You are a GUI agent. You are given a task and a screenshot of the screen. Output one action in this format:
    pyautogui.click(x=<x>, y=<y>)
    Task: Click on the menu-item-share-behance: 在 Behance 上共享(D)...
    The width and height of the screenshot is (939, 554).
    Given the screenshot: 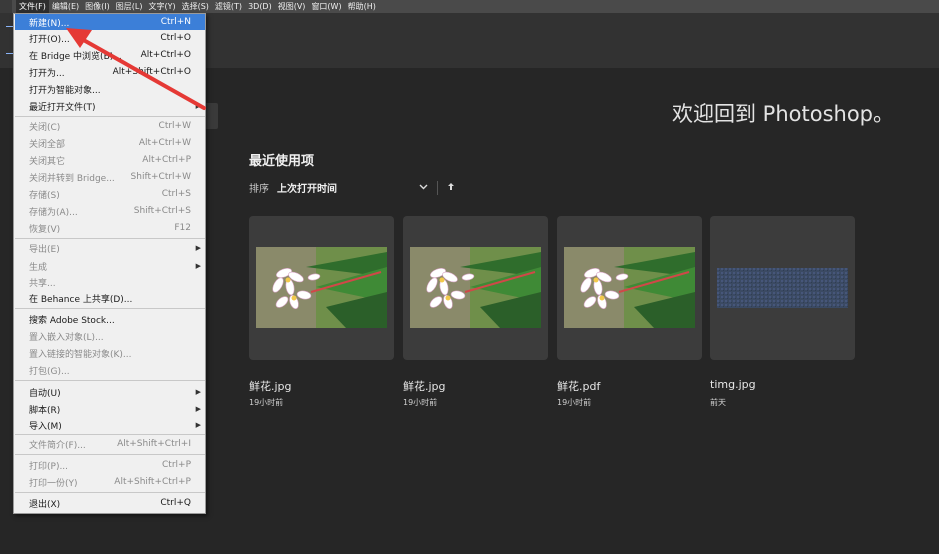 What is the action you would take?
    pyautogui.click(x=110, y=298)
    